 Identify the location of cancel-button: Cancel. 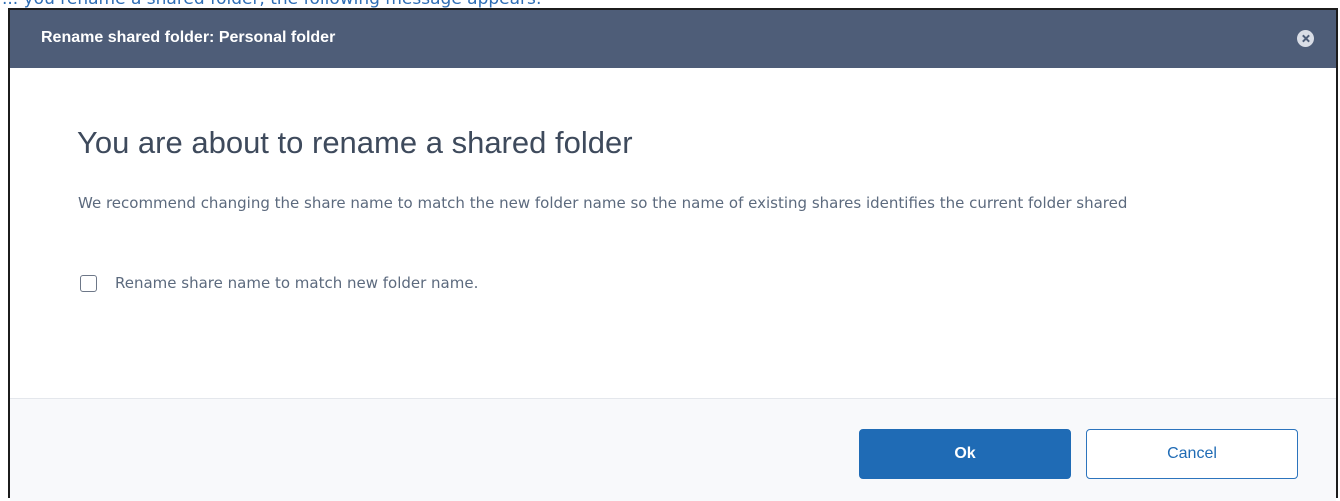
(1192, 454).